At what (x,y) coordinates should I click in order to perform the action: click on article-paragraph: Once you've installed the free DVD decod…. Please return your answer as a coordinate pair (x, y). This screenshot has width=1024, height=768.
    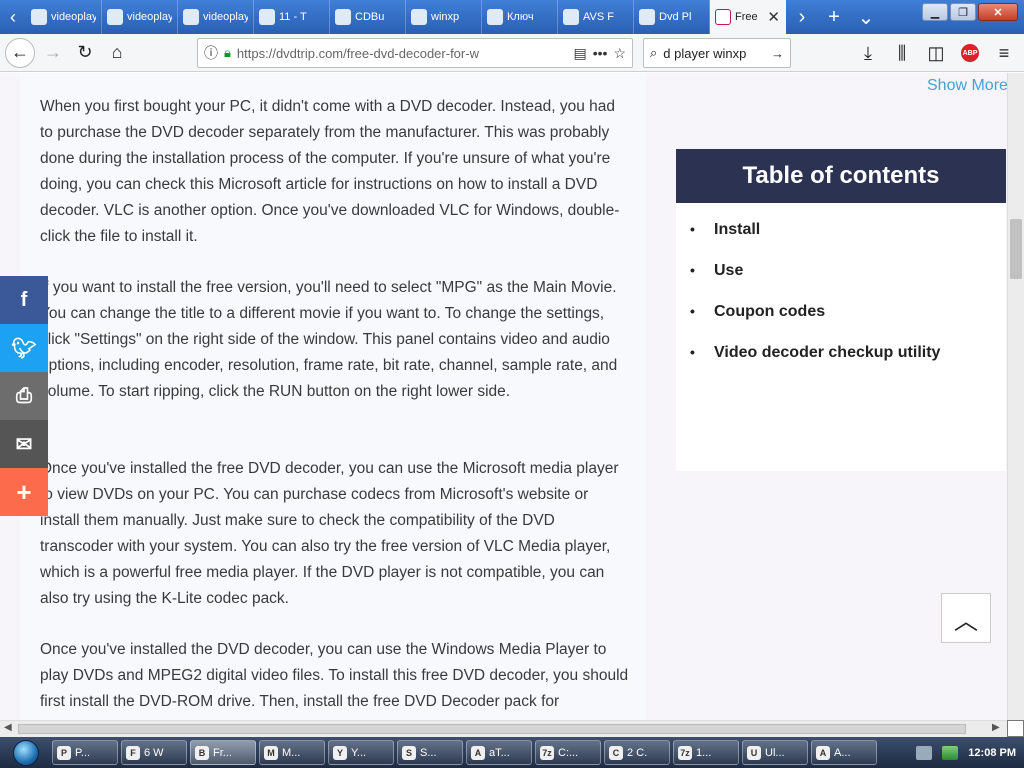
    Looking at the image, I should click on (329, 533).